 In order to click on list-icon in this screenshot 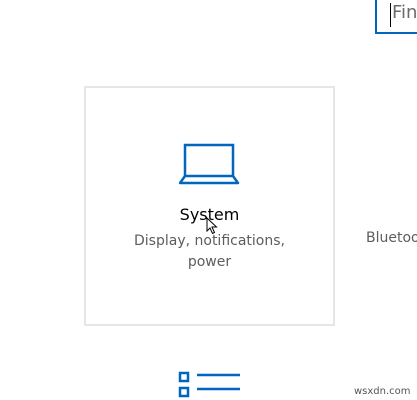, I will do `click(209, 384)`.